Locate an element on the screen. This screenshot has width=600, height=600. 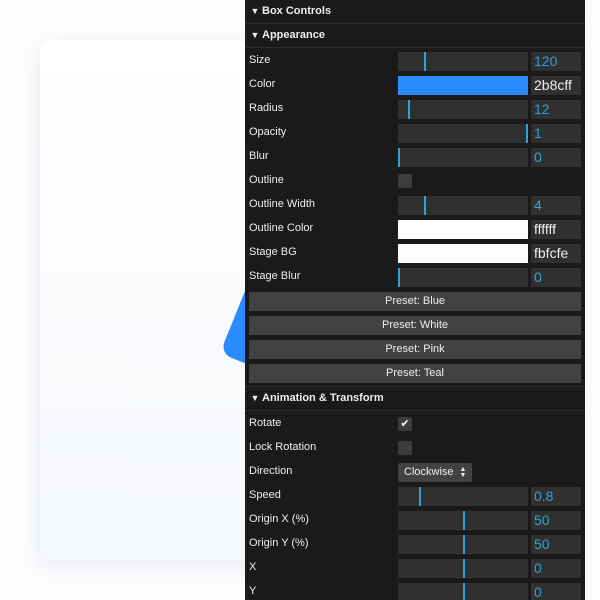
control-outline-color: Outline Color ffffff is located at coordinates (415, 228).